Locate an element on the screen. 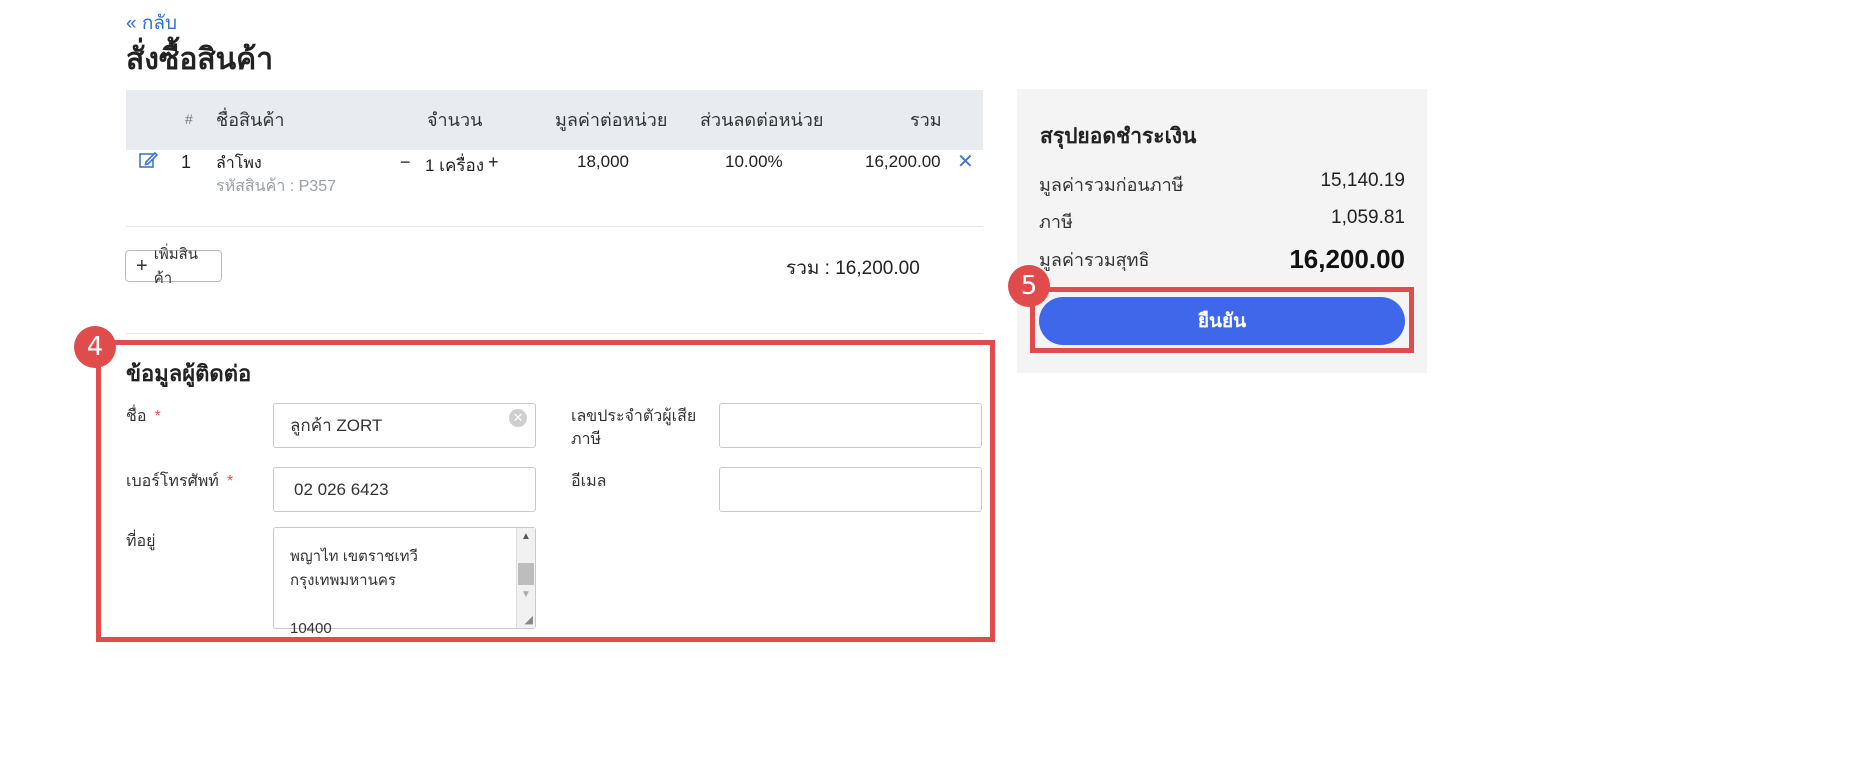 Image resolution: width=1853 pixels, height=762 pixels. col-discount: ส่วนลดต่อหน่วย is located at coordinates (762, 120).